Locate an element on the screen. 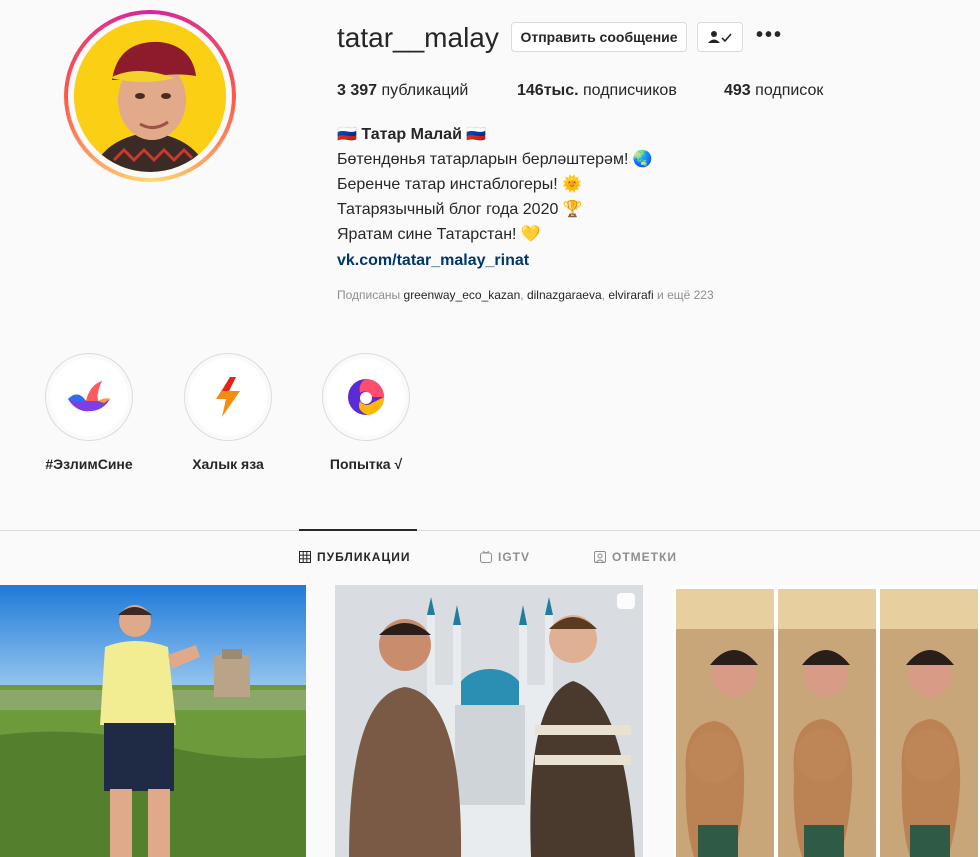 This screenshot has width=980, height=857. posts-count: 3 397 is located at coordinates (357, 90).